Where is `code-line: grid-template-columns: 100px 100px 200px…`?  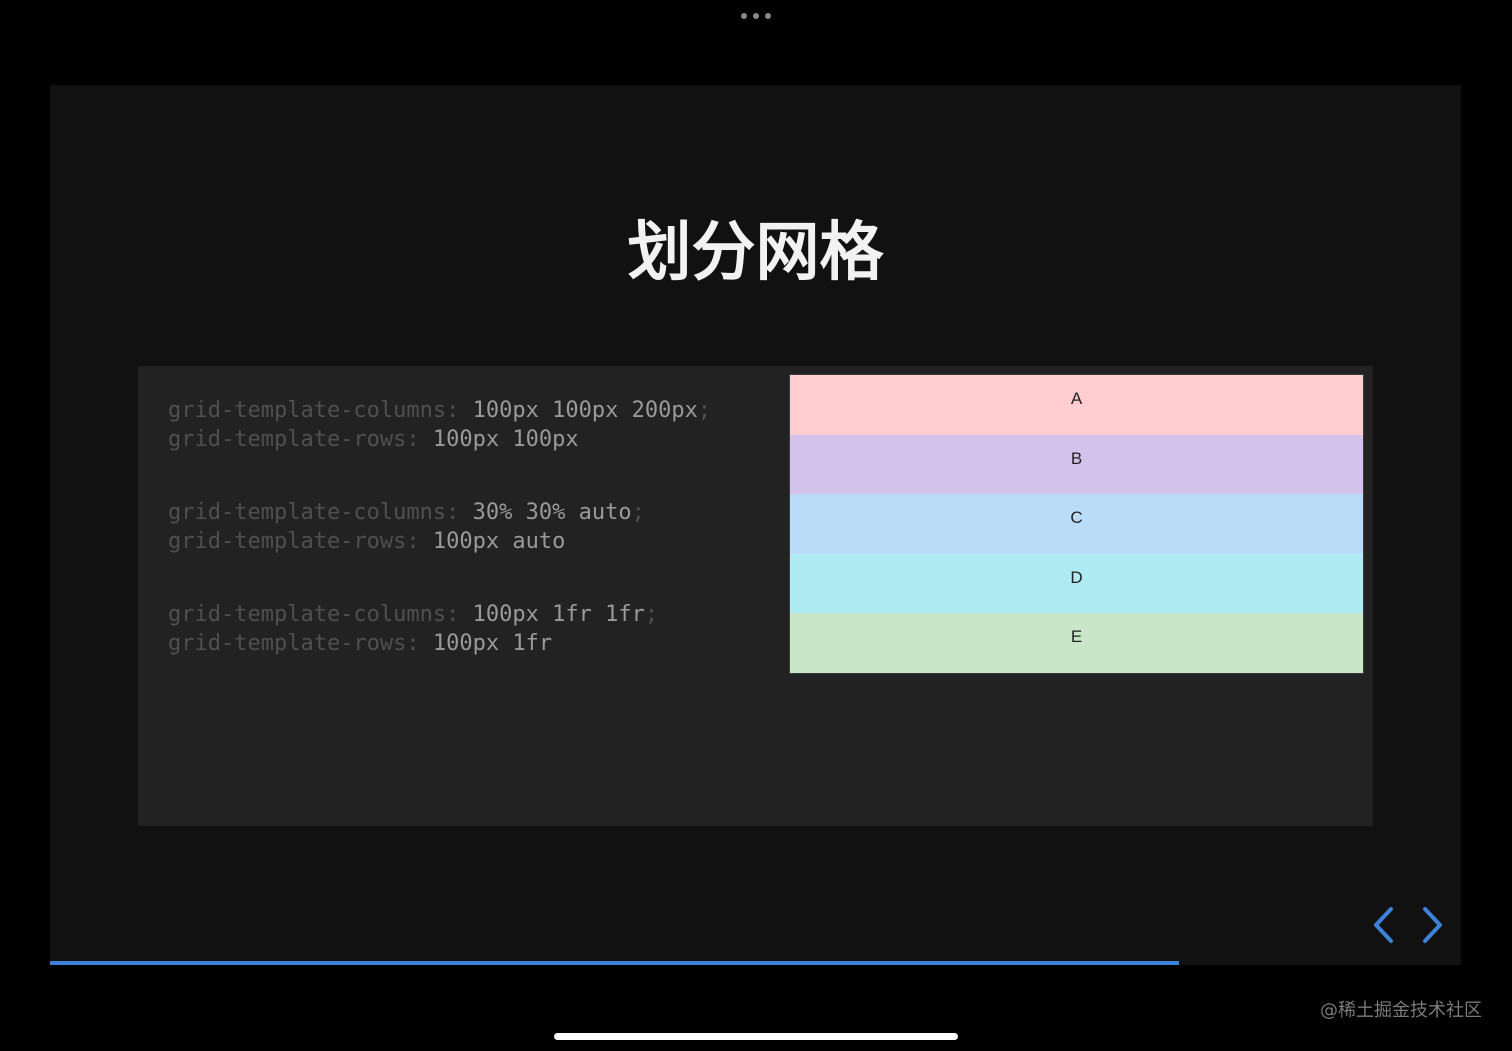
code-line: grid-template-columns: 100px 100px 200px… is located at coordinates (468, 410).